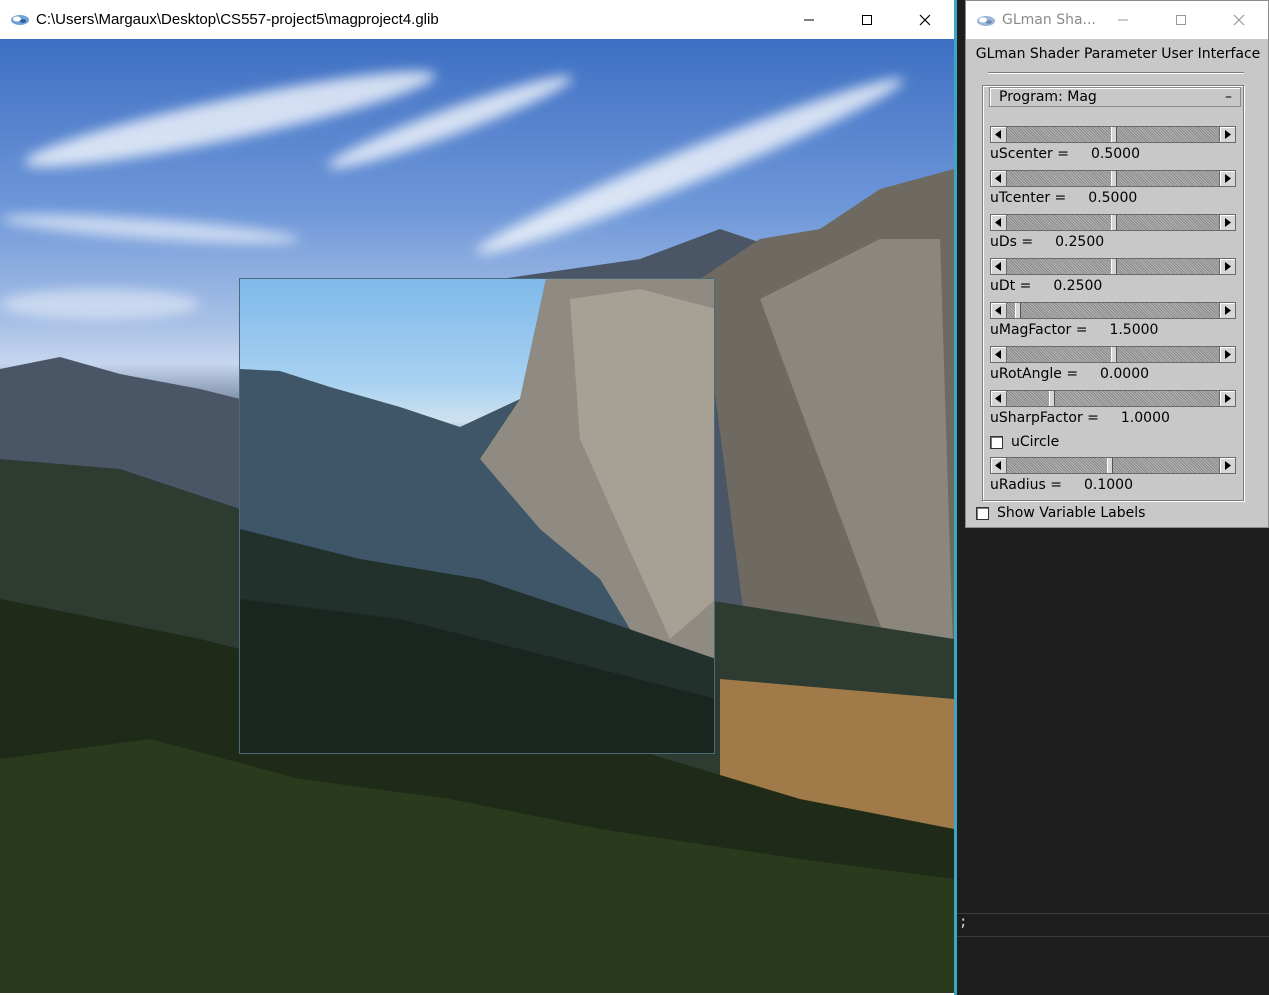  Describe the element at coordinates (996, 442) in the screenshot. I see `ucircle-checkbox` at that location.